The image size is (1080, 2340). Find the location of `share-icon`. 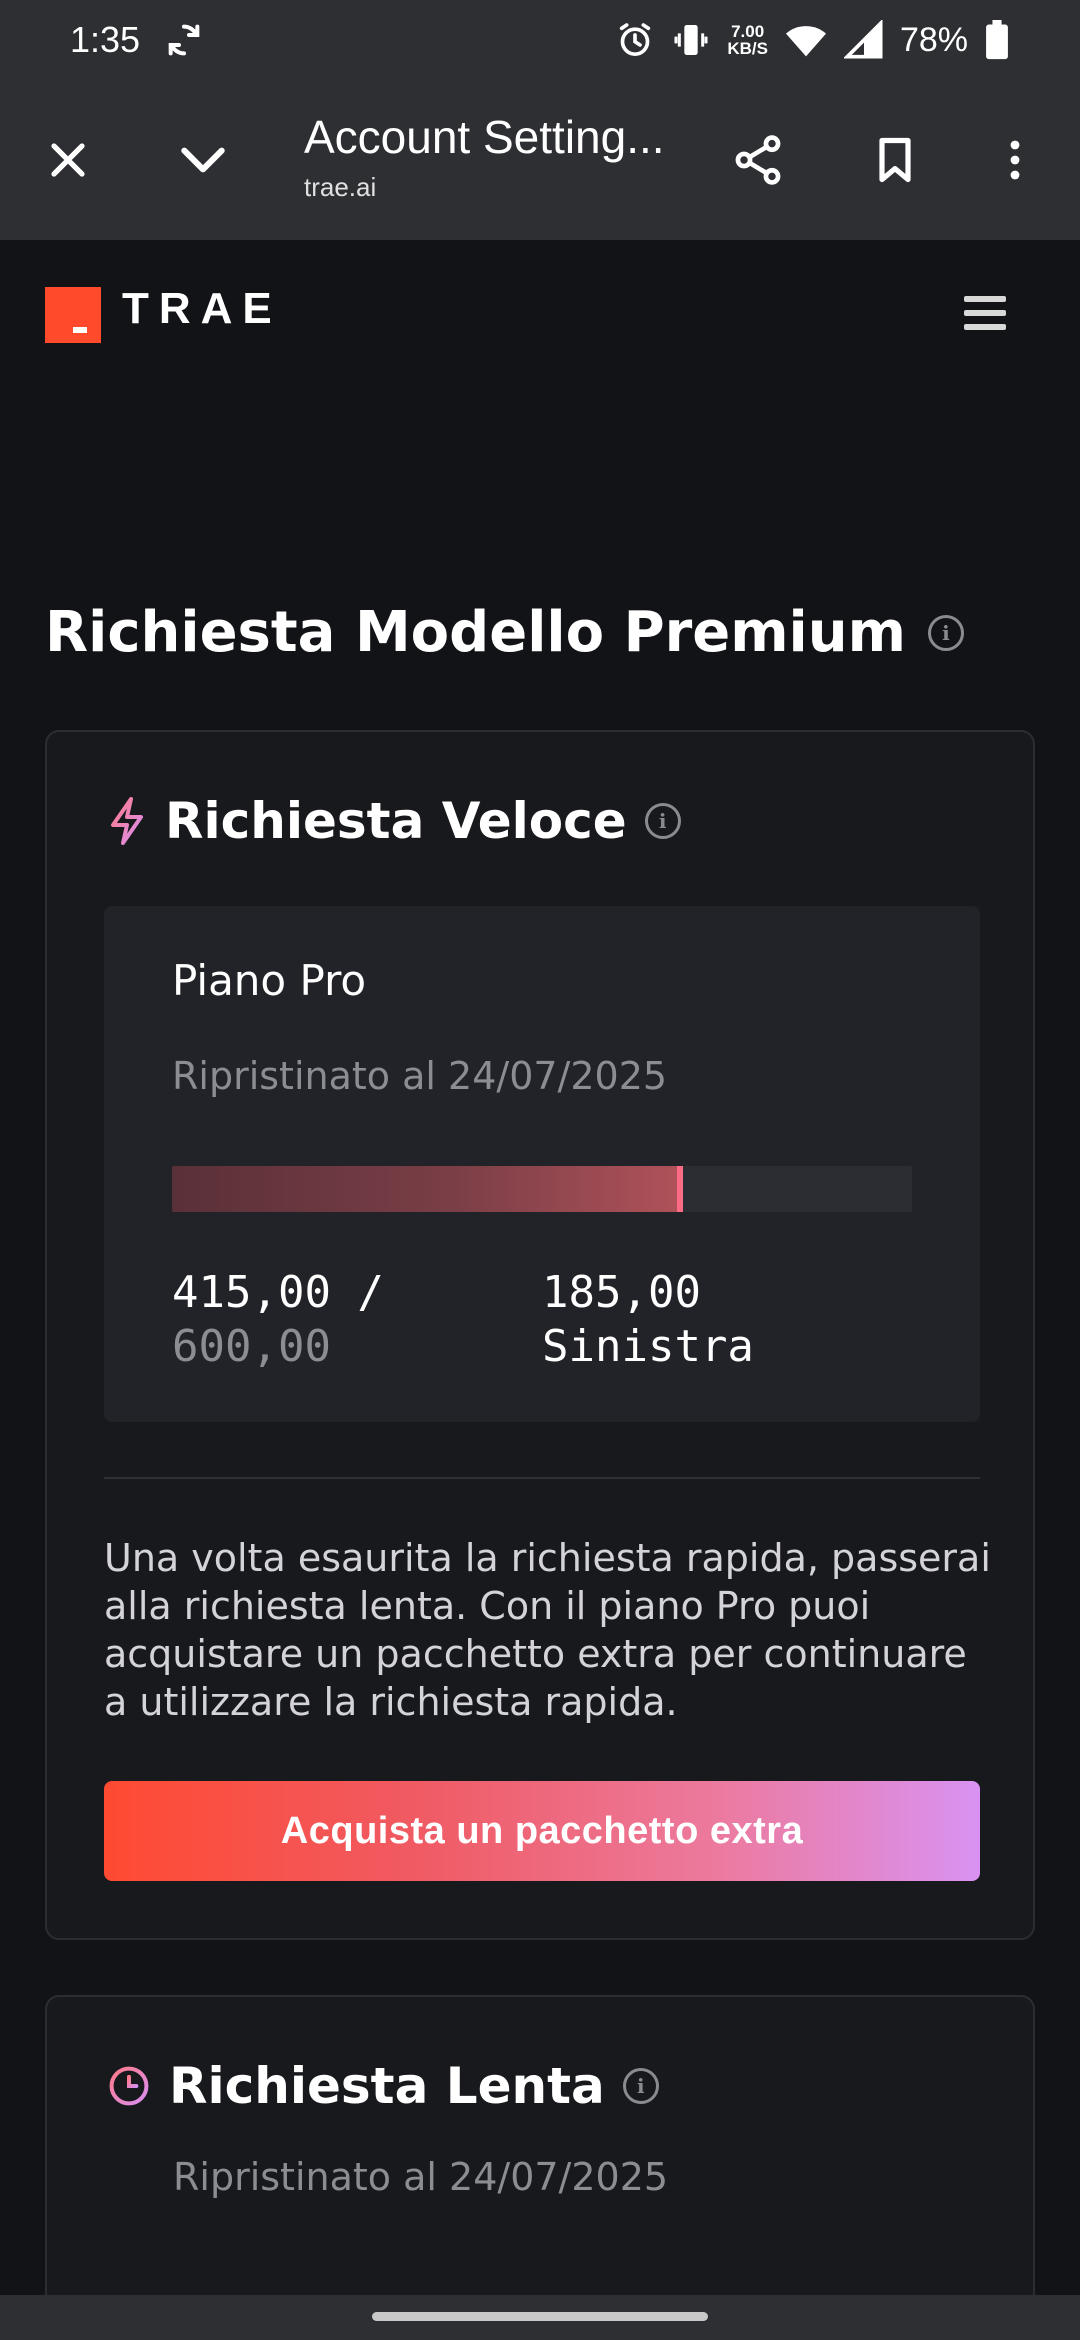

share-icon is located at coordinates (758, 160).